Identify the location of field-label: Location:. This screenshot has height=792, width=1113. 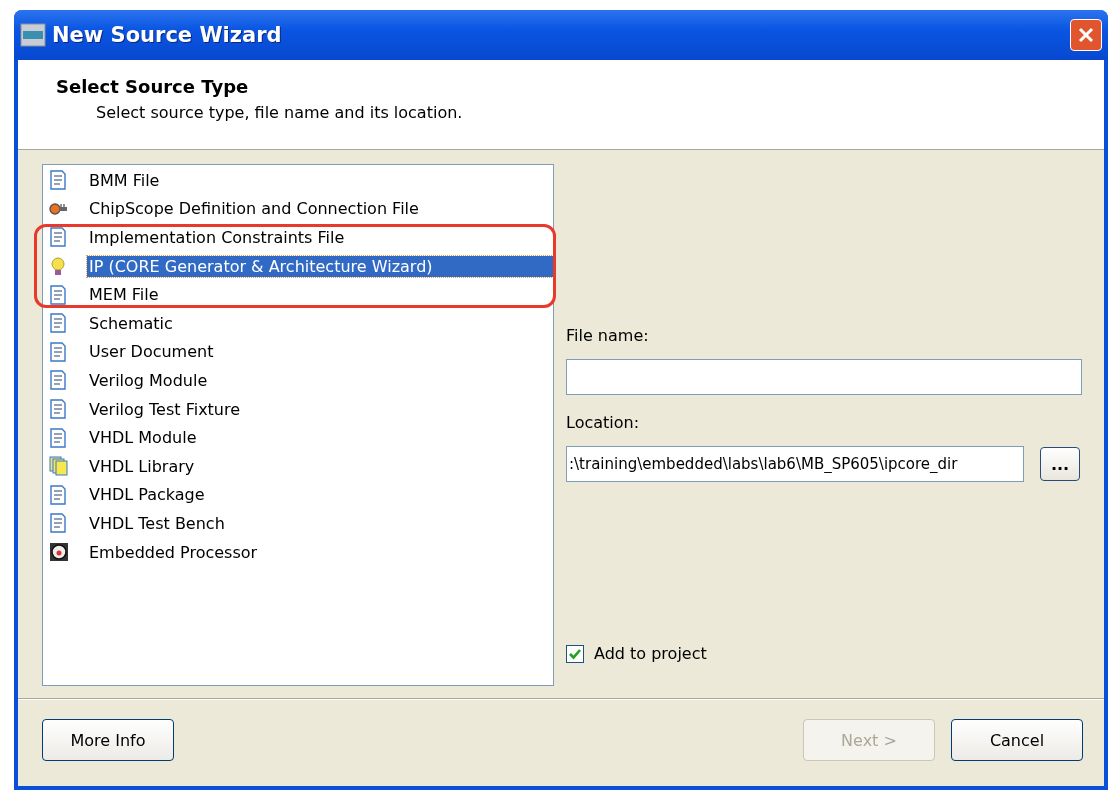
(603, 422).